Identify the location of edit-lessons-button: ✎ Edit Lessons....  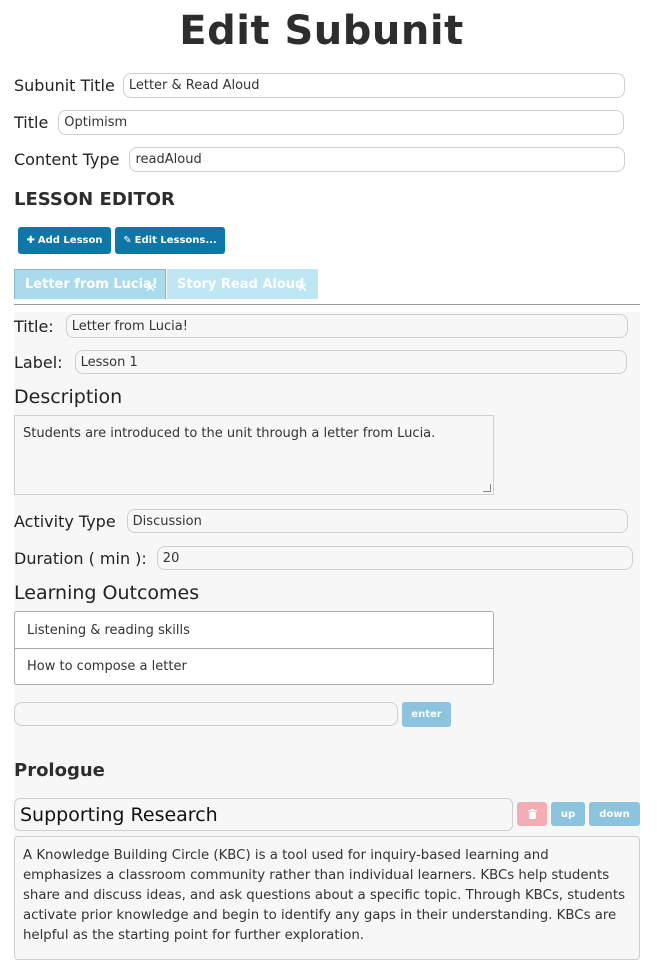
(170, 240).